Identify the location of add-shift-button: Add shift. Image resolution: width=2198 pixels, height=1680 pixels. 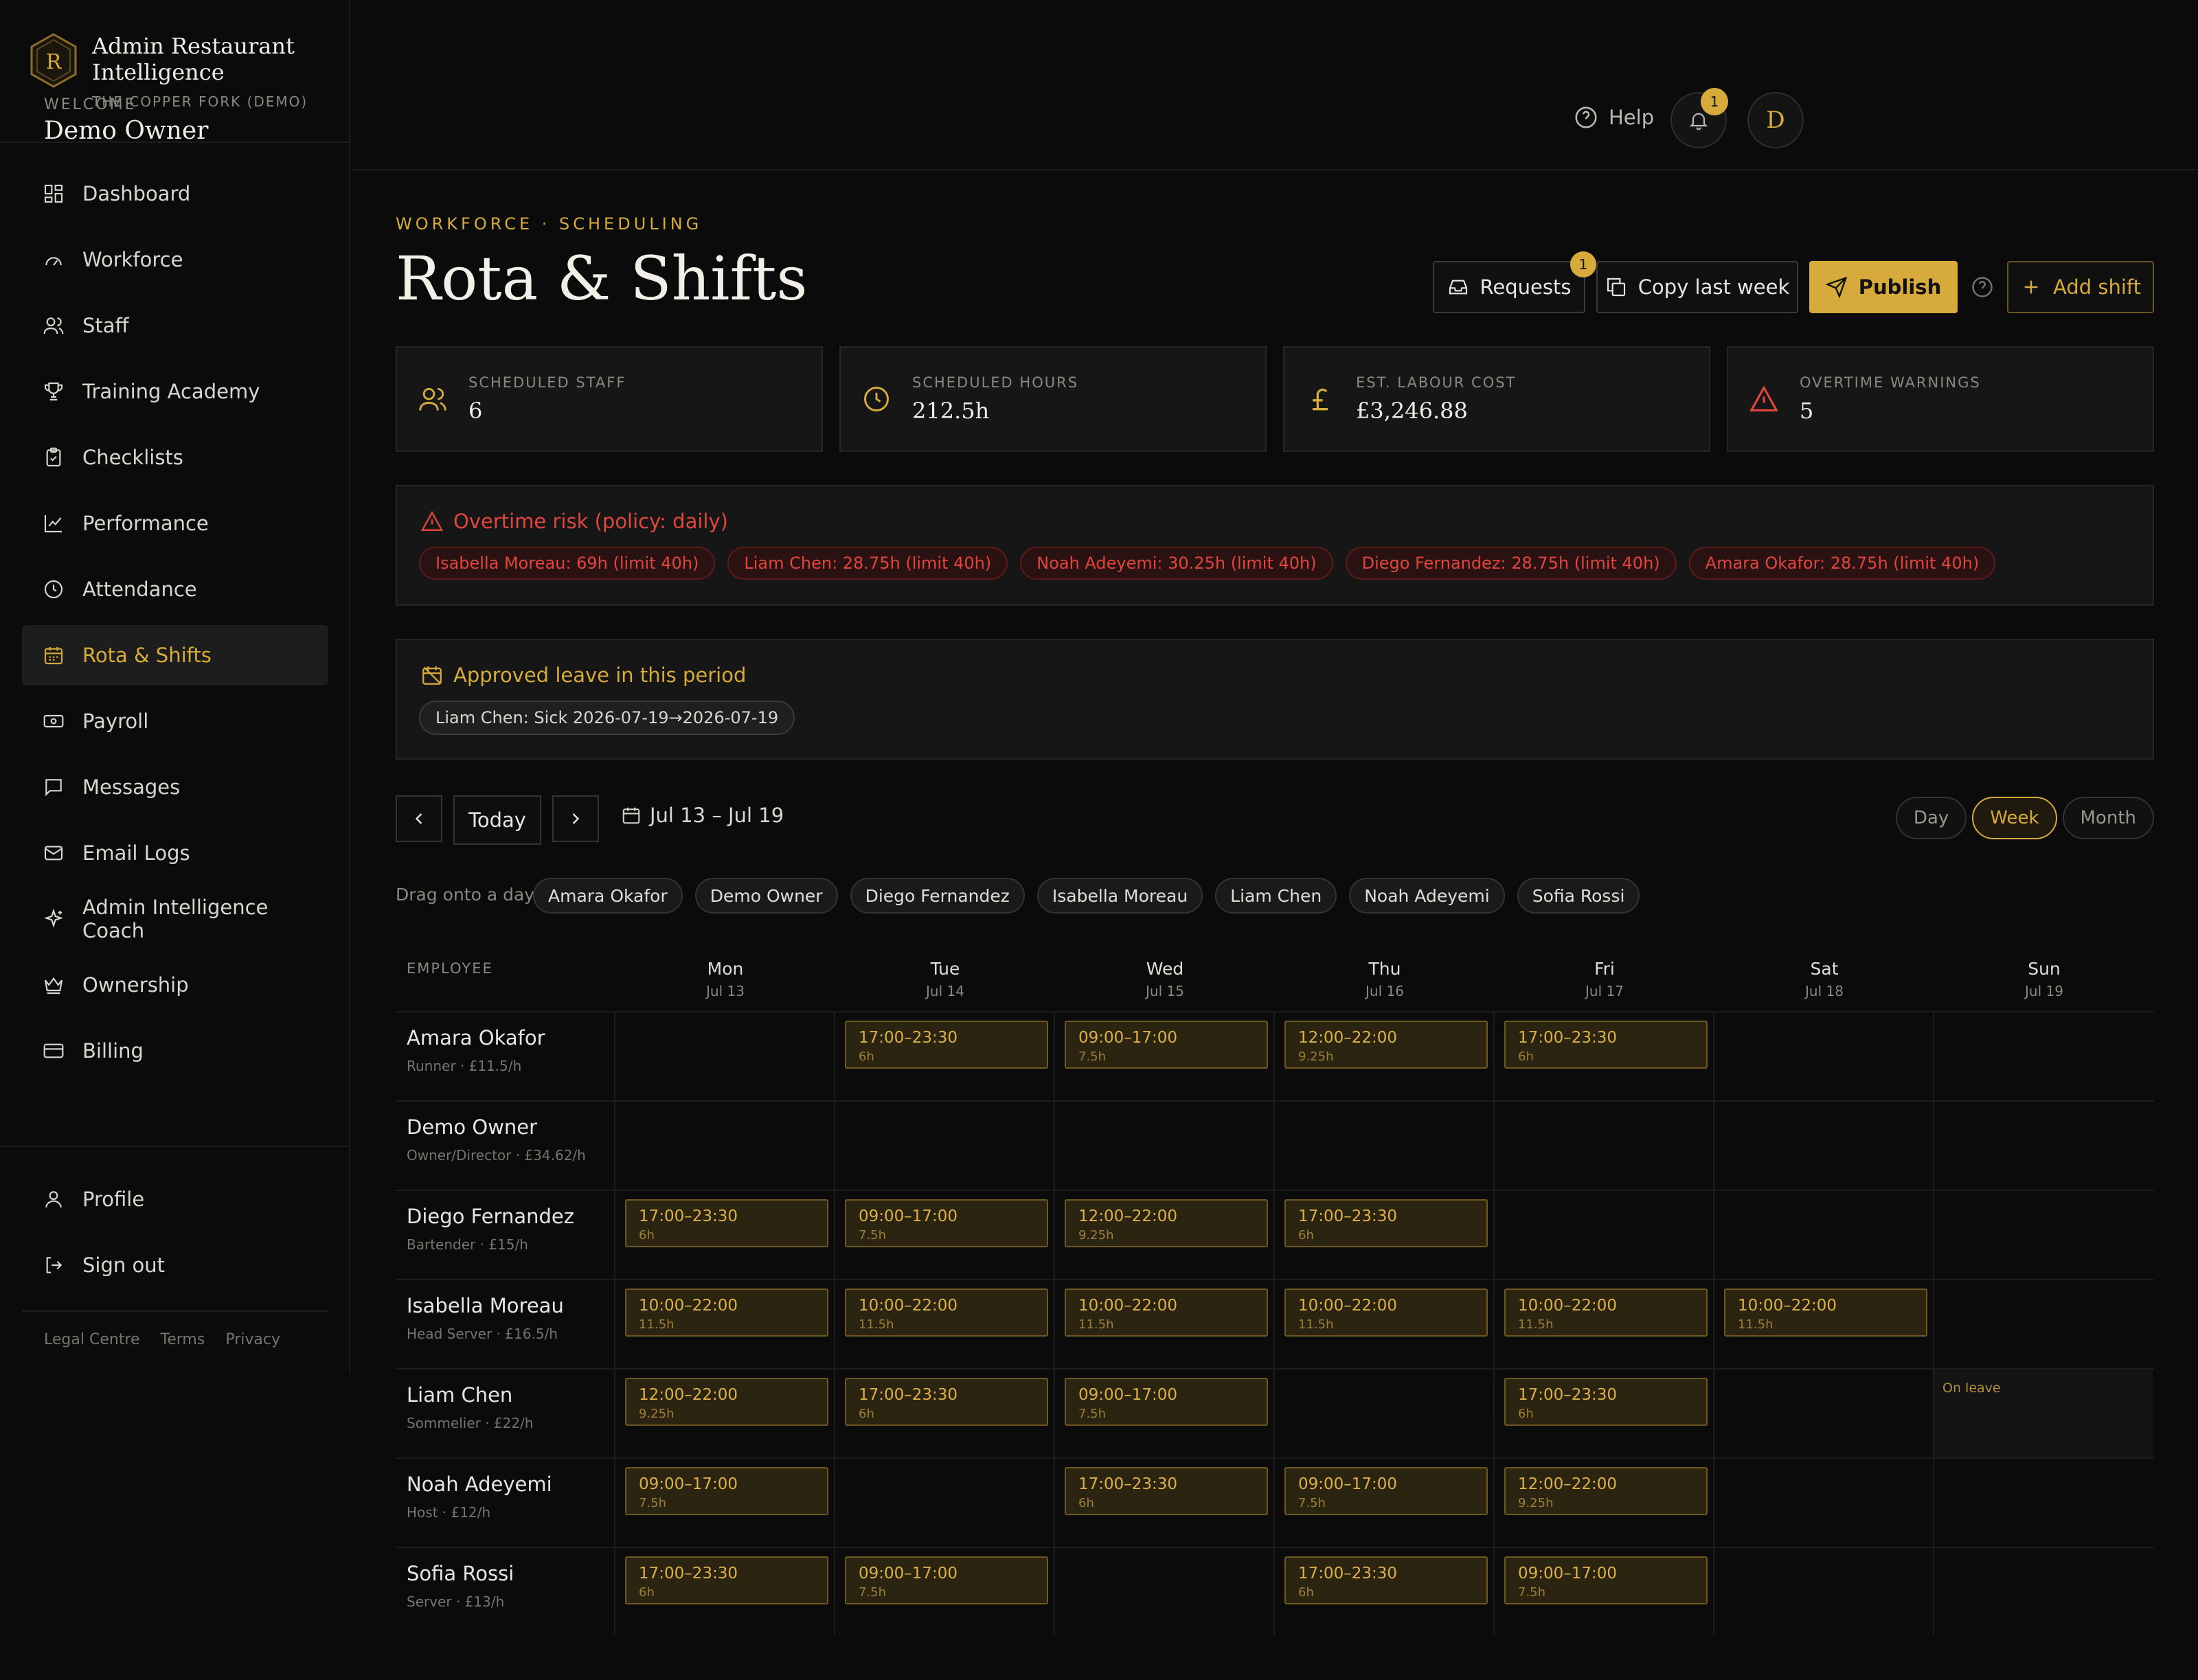
(2080, 287).